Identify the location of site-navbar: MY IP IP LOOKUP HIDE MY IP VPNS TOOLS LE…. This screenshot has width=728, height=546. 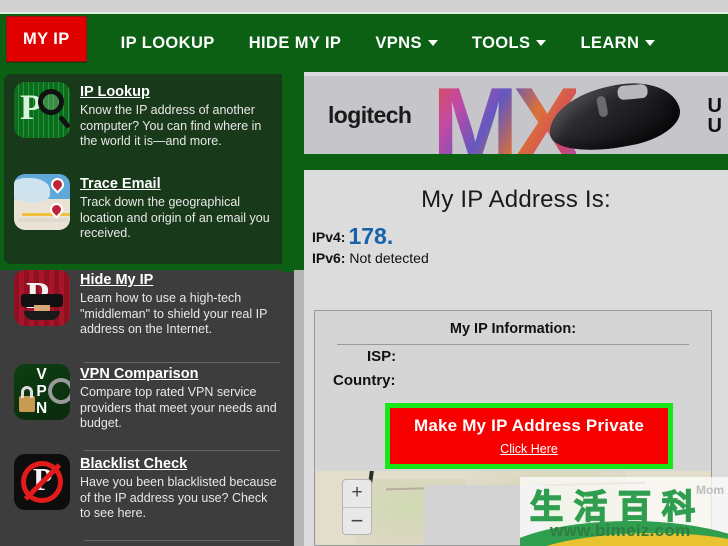
(364, 43).